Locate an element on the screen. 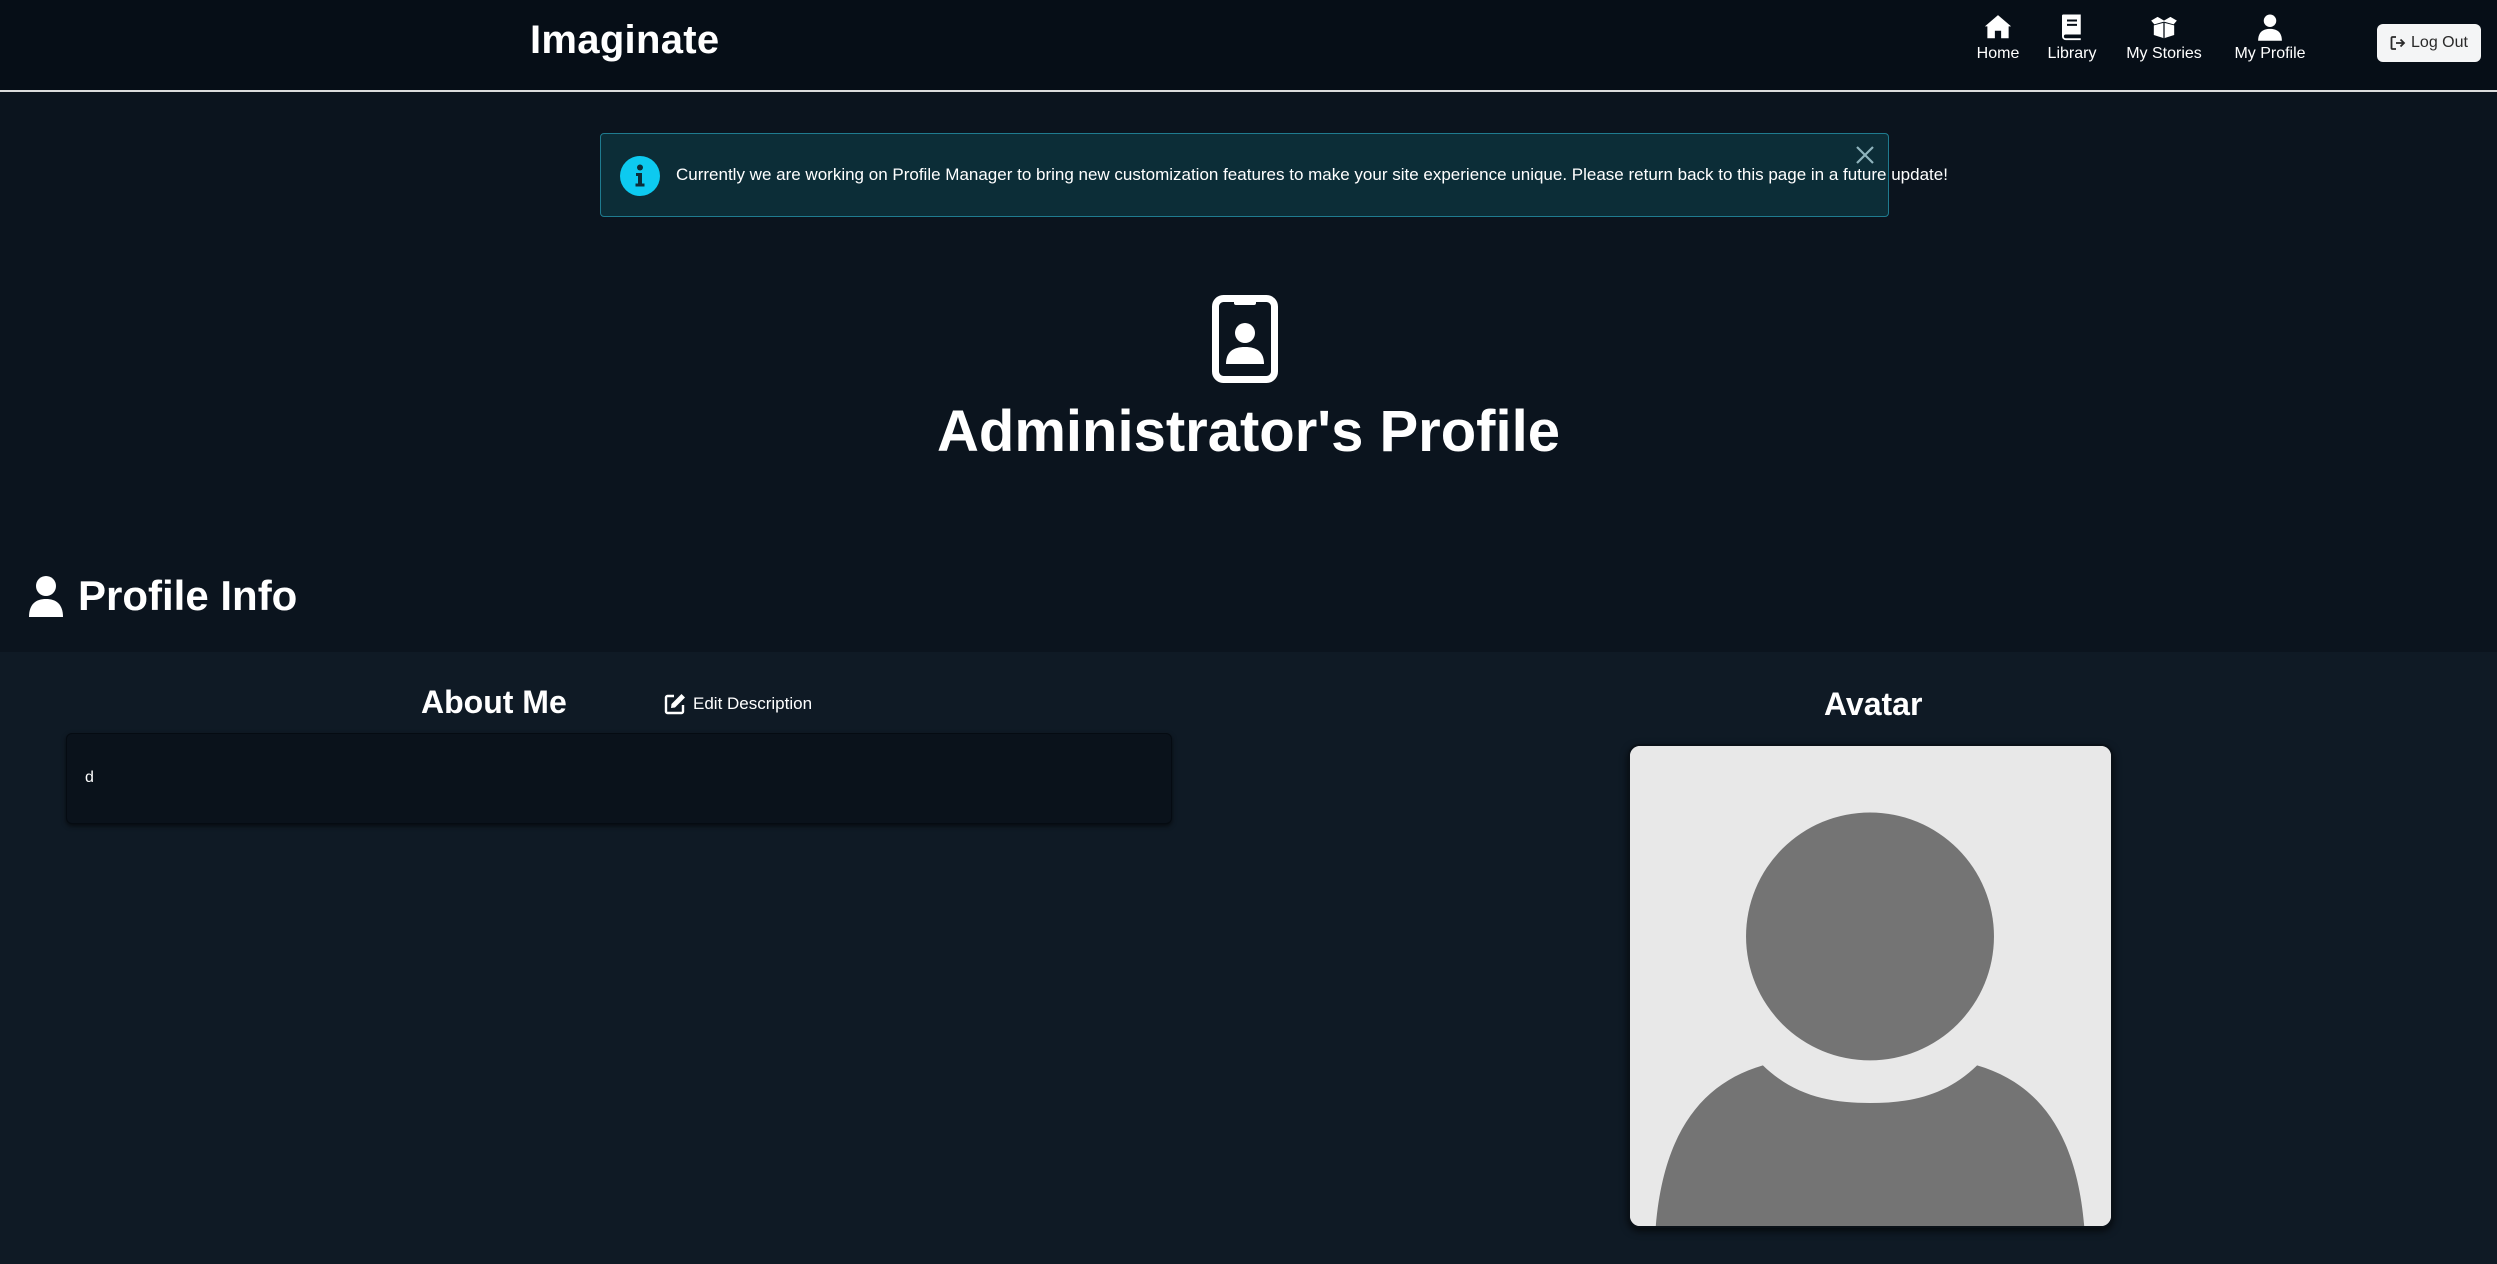 Image resolution: width=2497 pixels, height=1264 pixels. avatar-image is located at coordinates (1870, 986).